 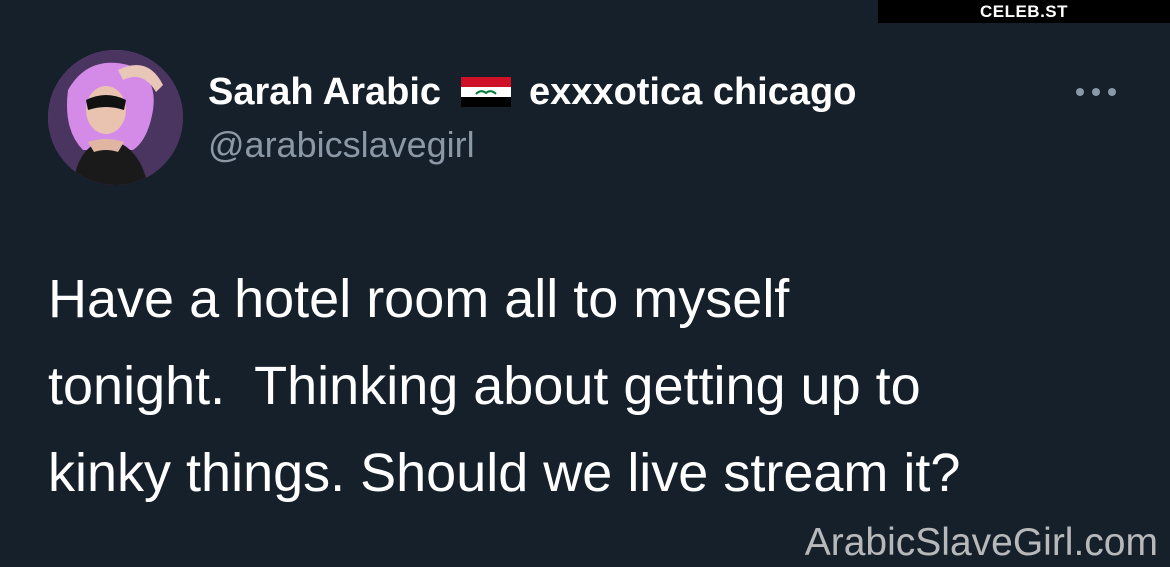 I want to click on tweet-text-line: Have a hotel room all to myself, so click(x=419, y=299).